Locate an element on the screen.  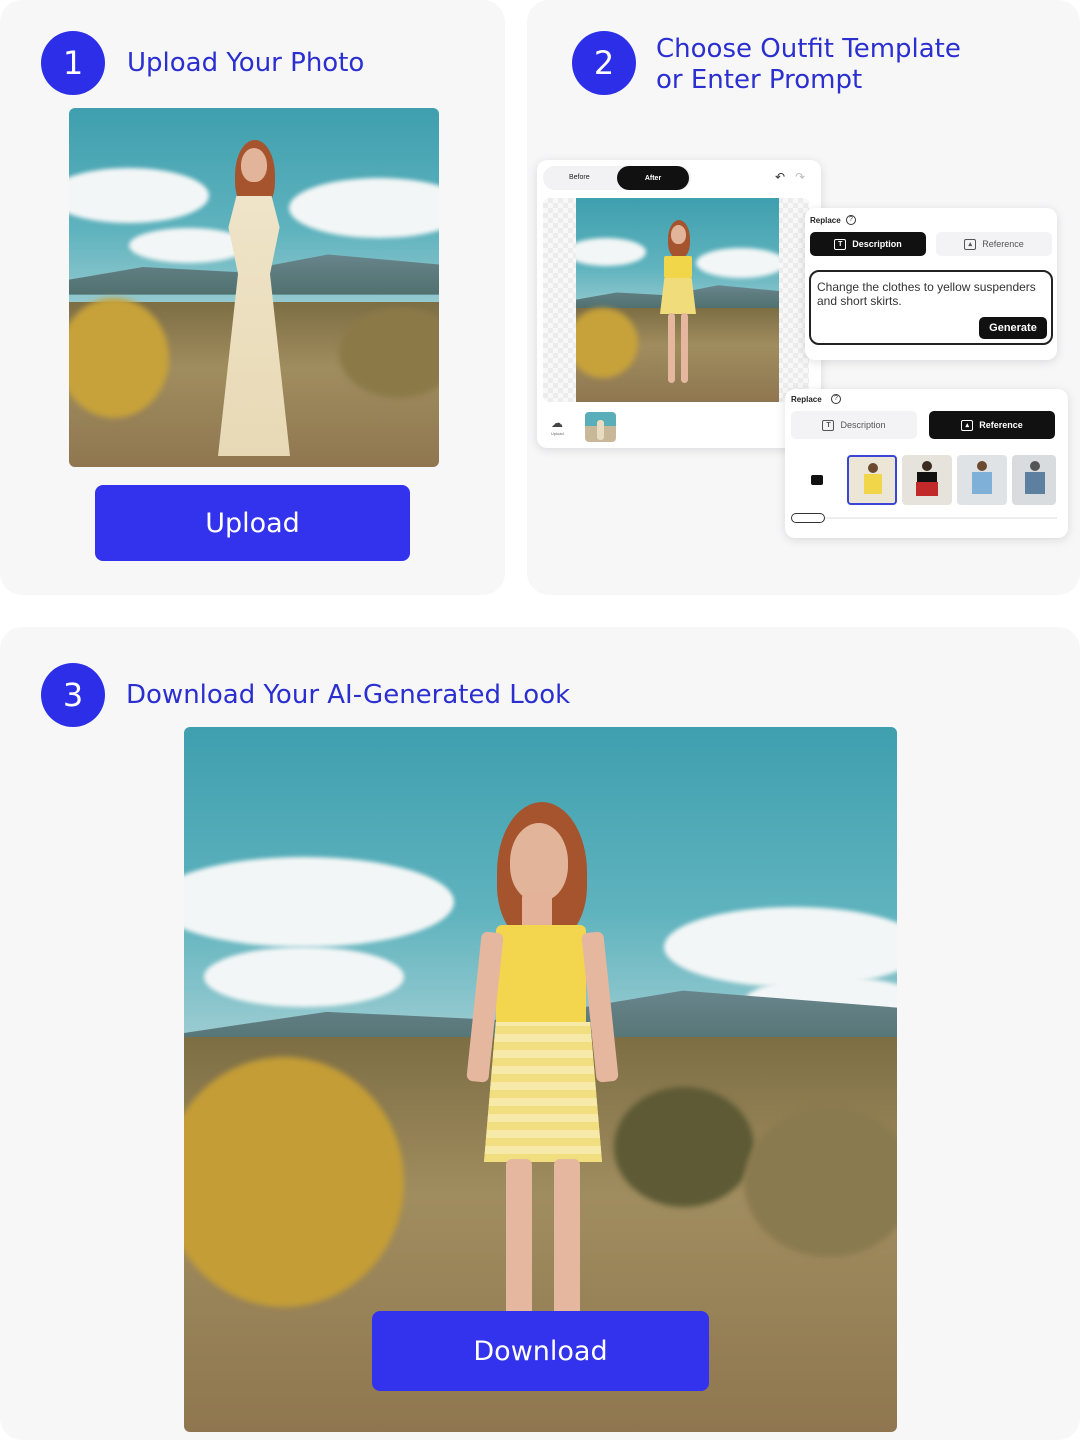
outfit-template-red is located at coordinates (927, 480).